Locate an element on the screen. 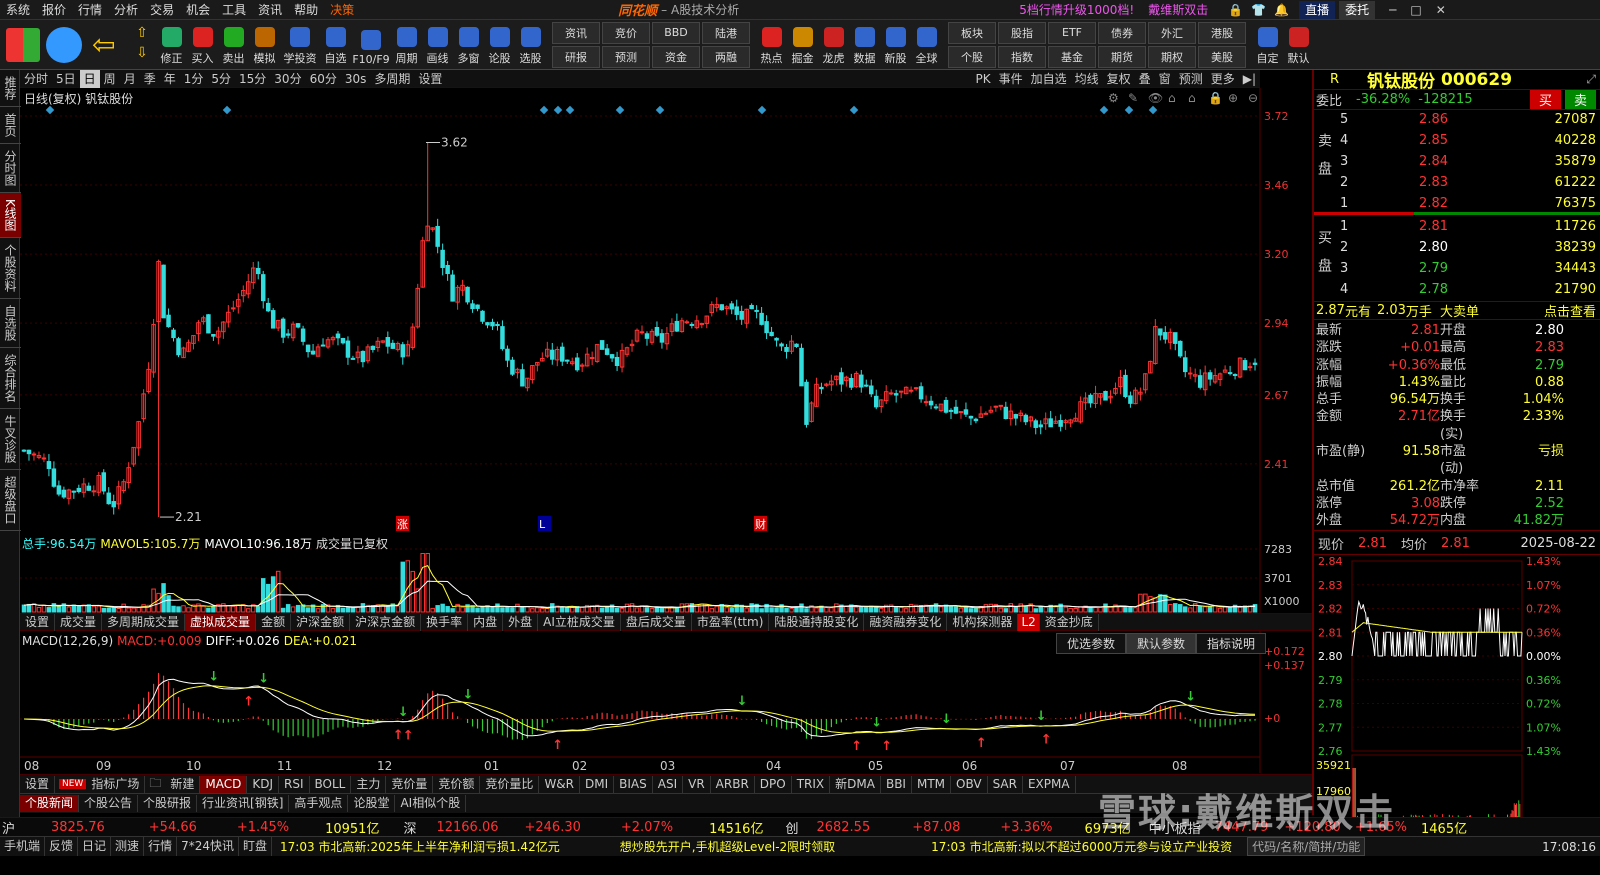 This screenshot has width=1600, height=875. indicator-tab-10: 竞价量比 is located at coordinates (510, 784).